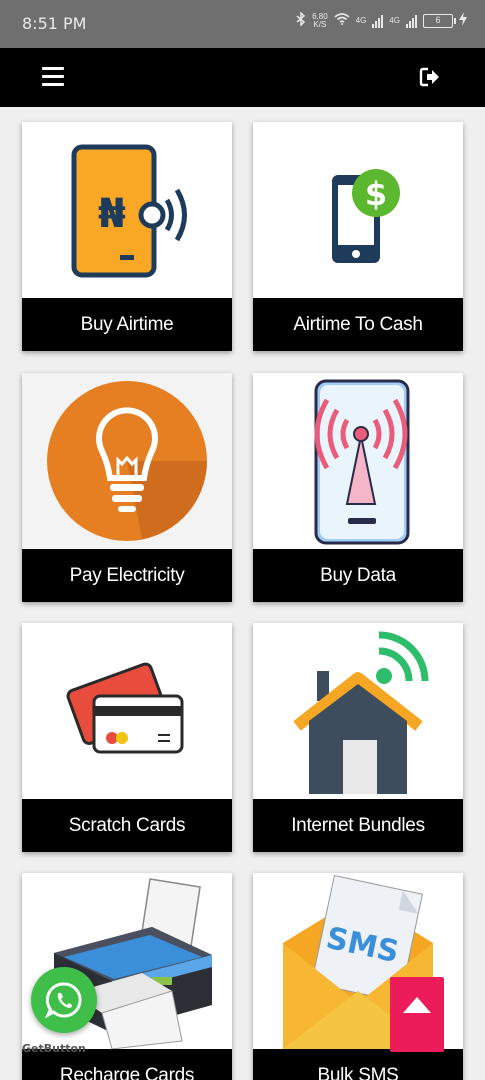 The height and width of the screenshot is (1080, 485). I want to click on network-speed: 6.80 K/S, so click(320, 20).